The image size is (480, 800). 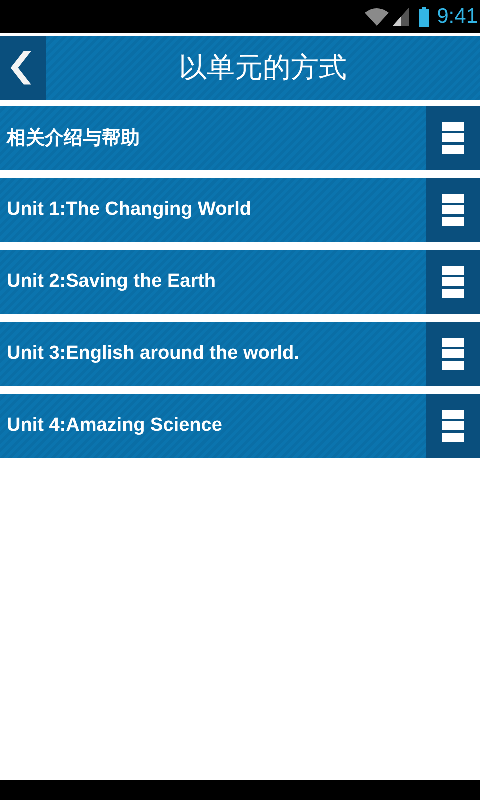 What do you see at coordinates (457, 16) in the screenshot?
I see `status-time: 9:41` at bounding box center [457, 16].